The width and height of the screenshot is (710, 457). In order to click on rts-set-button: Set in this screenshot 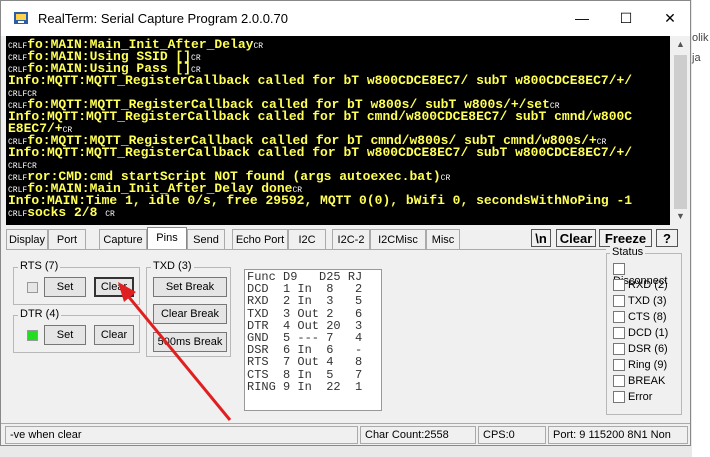, I will do `click(65, 287)`.